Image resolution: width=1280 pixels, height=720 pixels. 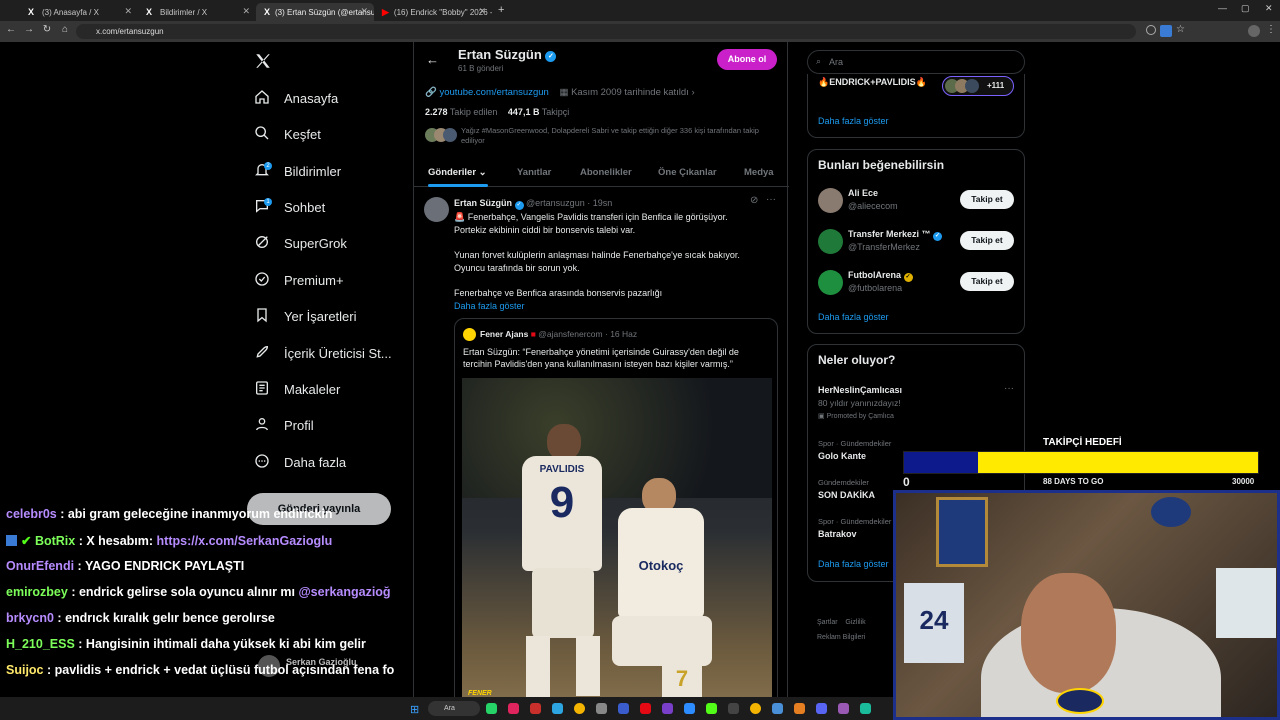 I want to click on discord-icon, so click(x=821, y=708).